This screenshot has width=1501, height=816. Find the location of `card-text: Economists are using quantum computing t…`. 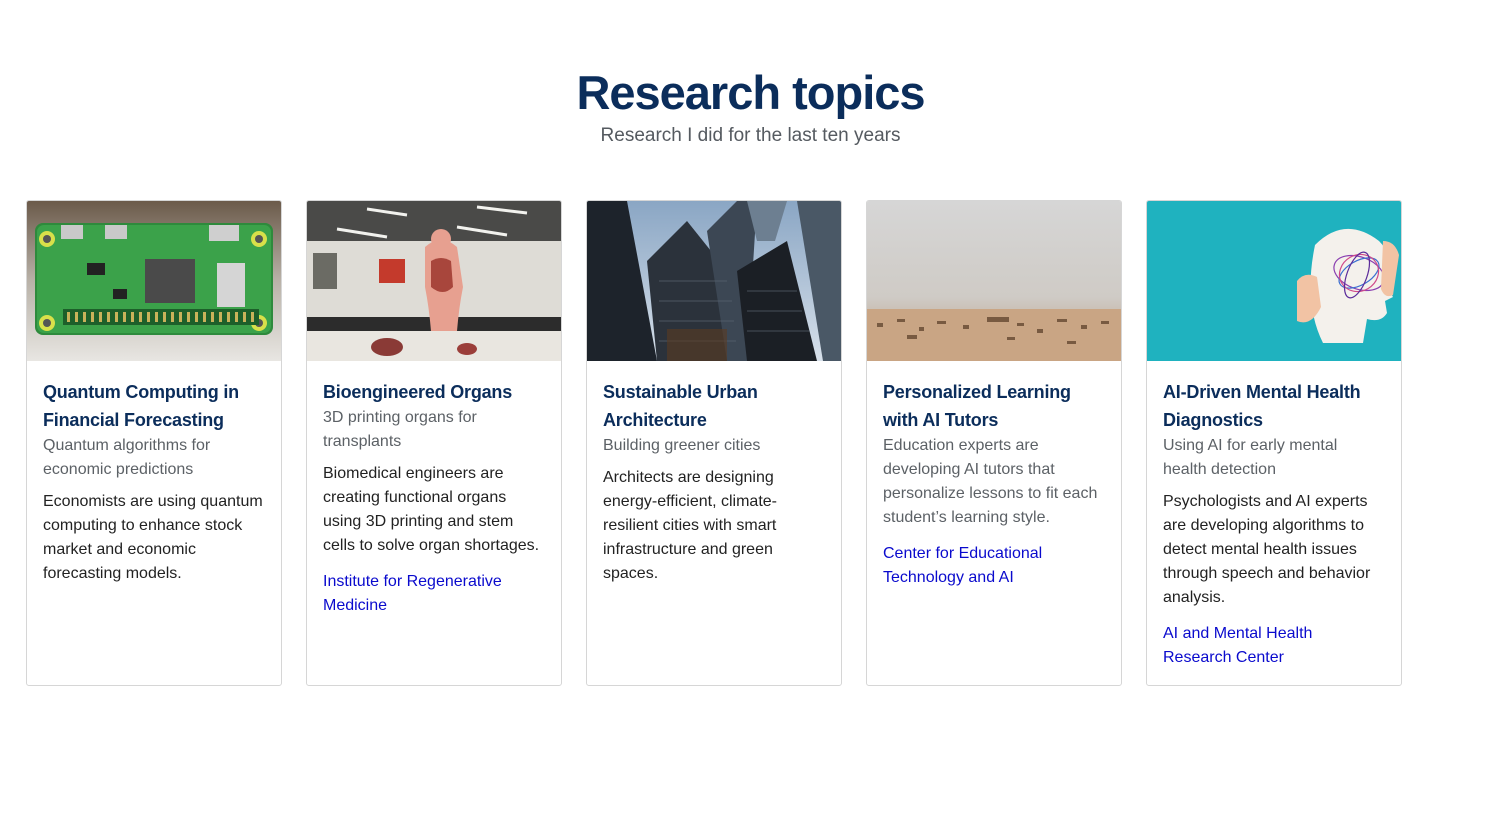

card-text: Economists are using quantum computing t… is located at coordinates (153, 537).